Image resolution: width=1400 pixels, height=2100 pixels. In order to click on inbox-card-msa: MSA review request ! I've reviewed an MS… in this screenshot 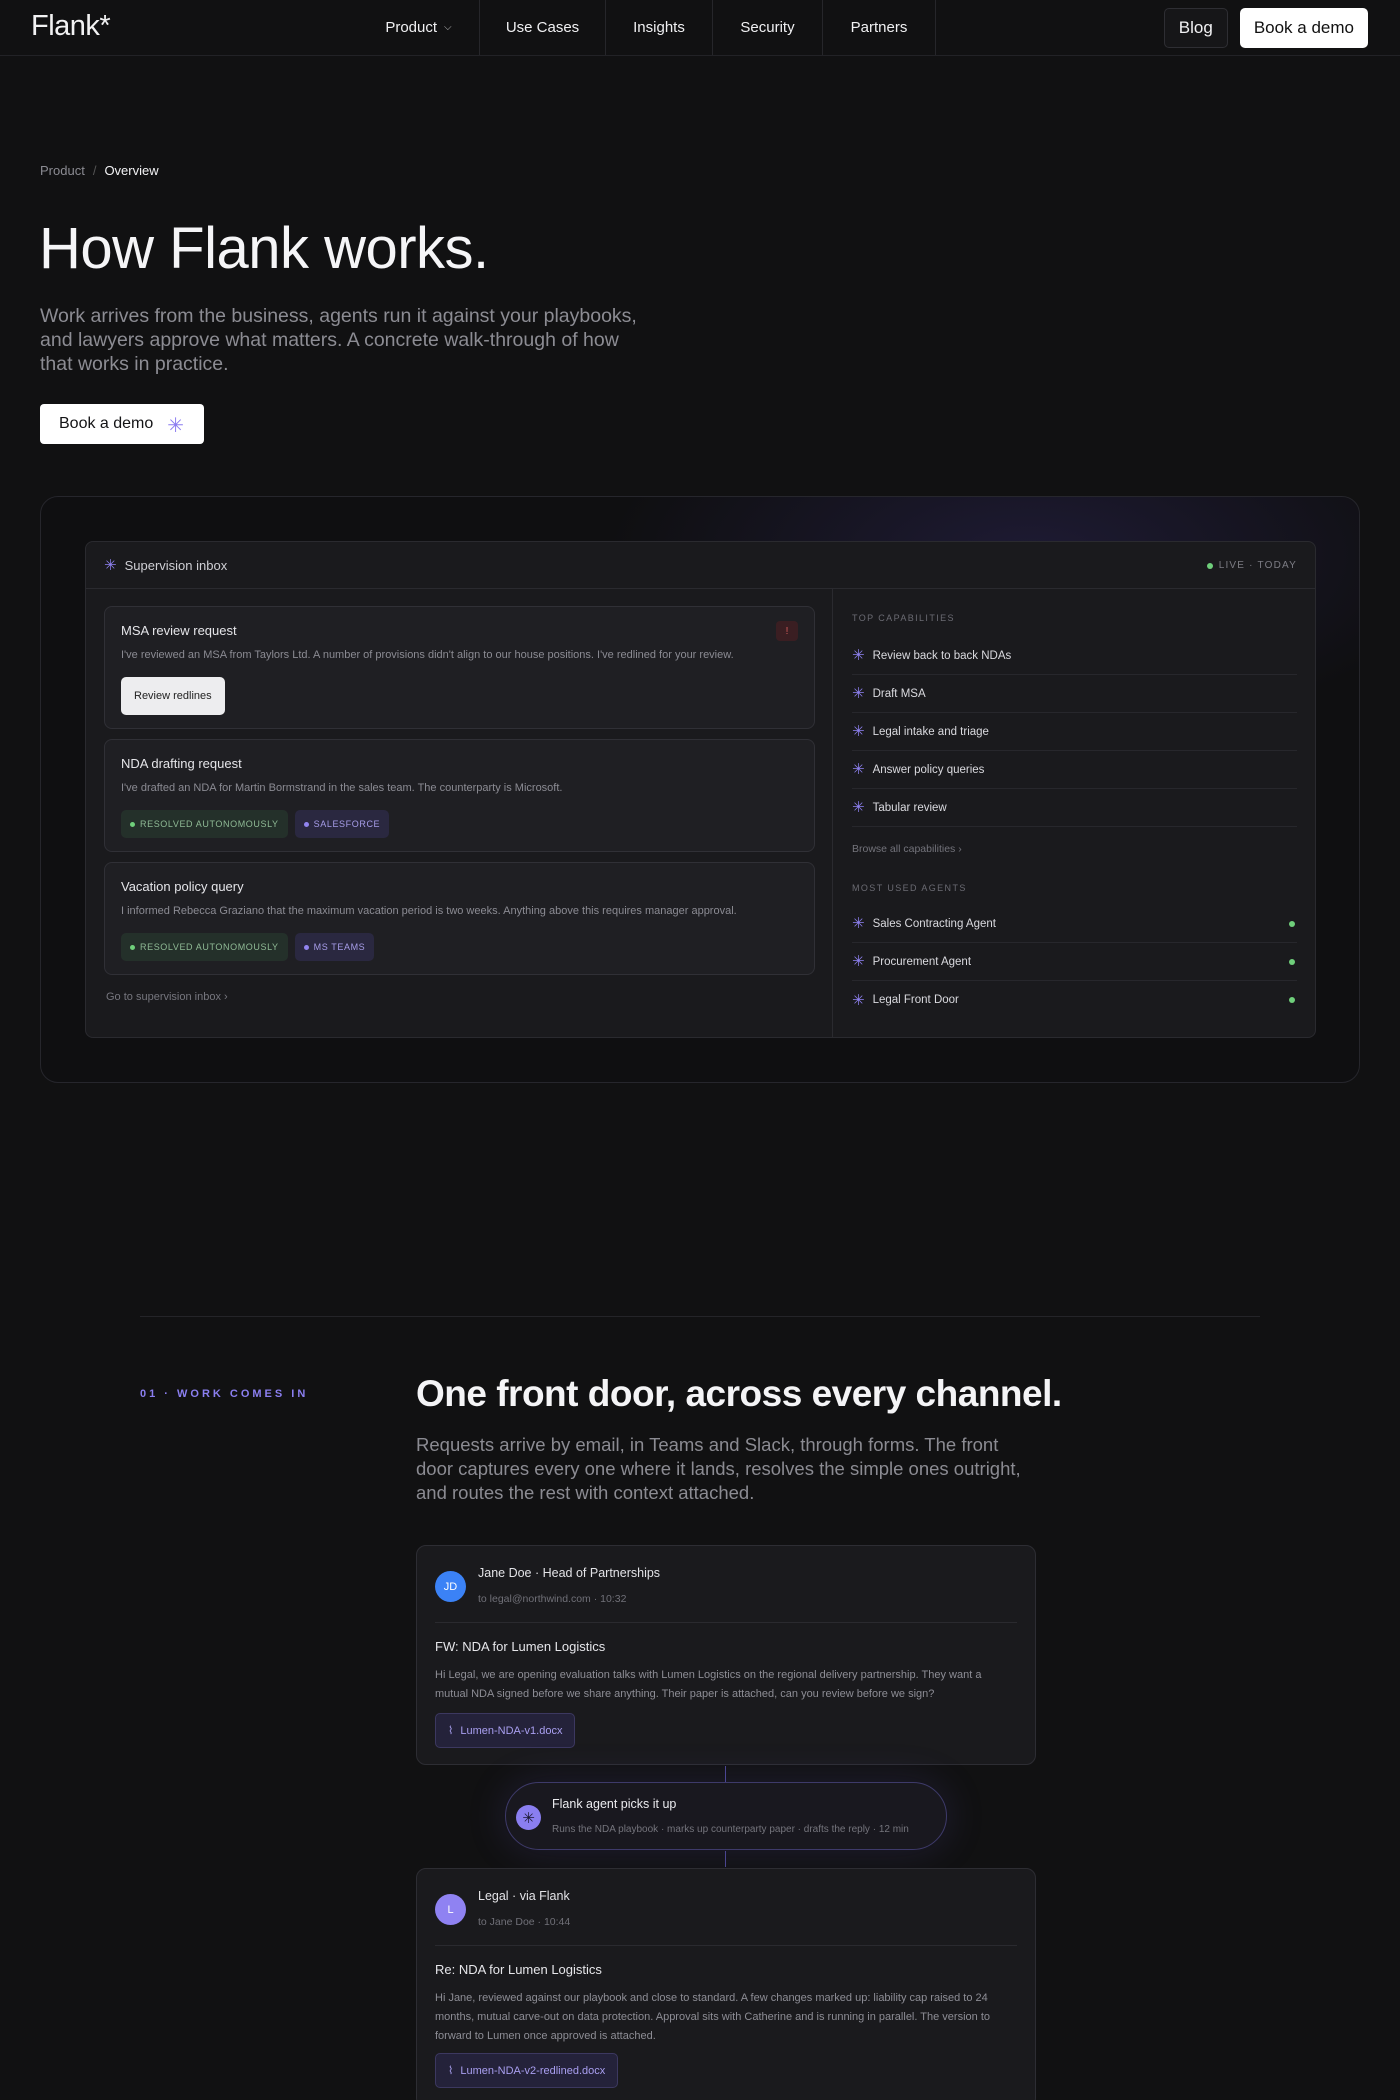, I will do `click(459, 667)`.